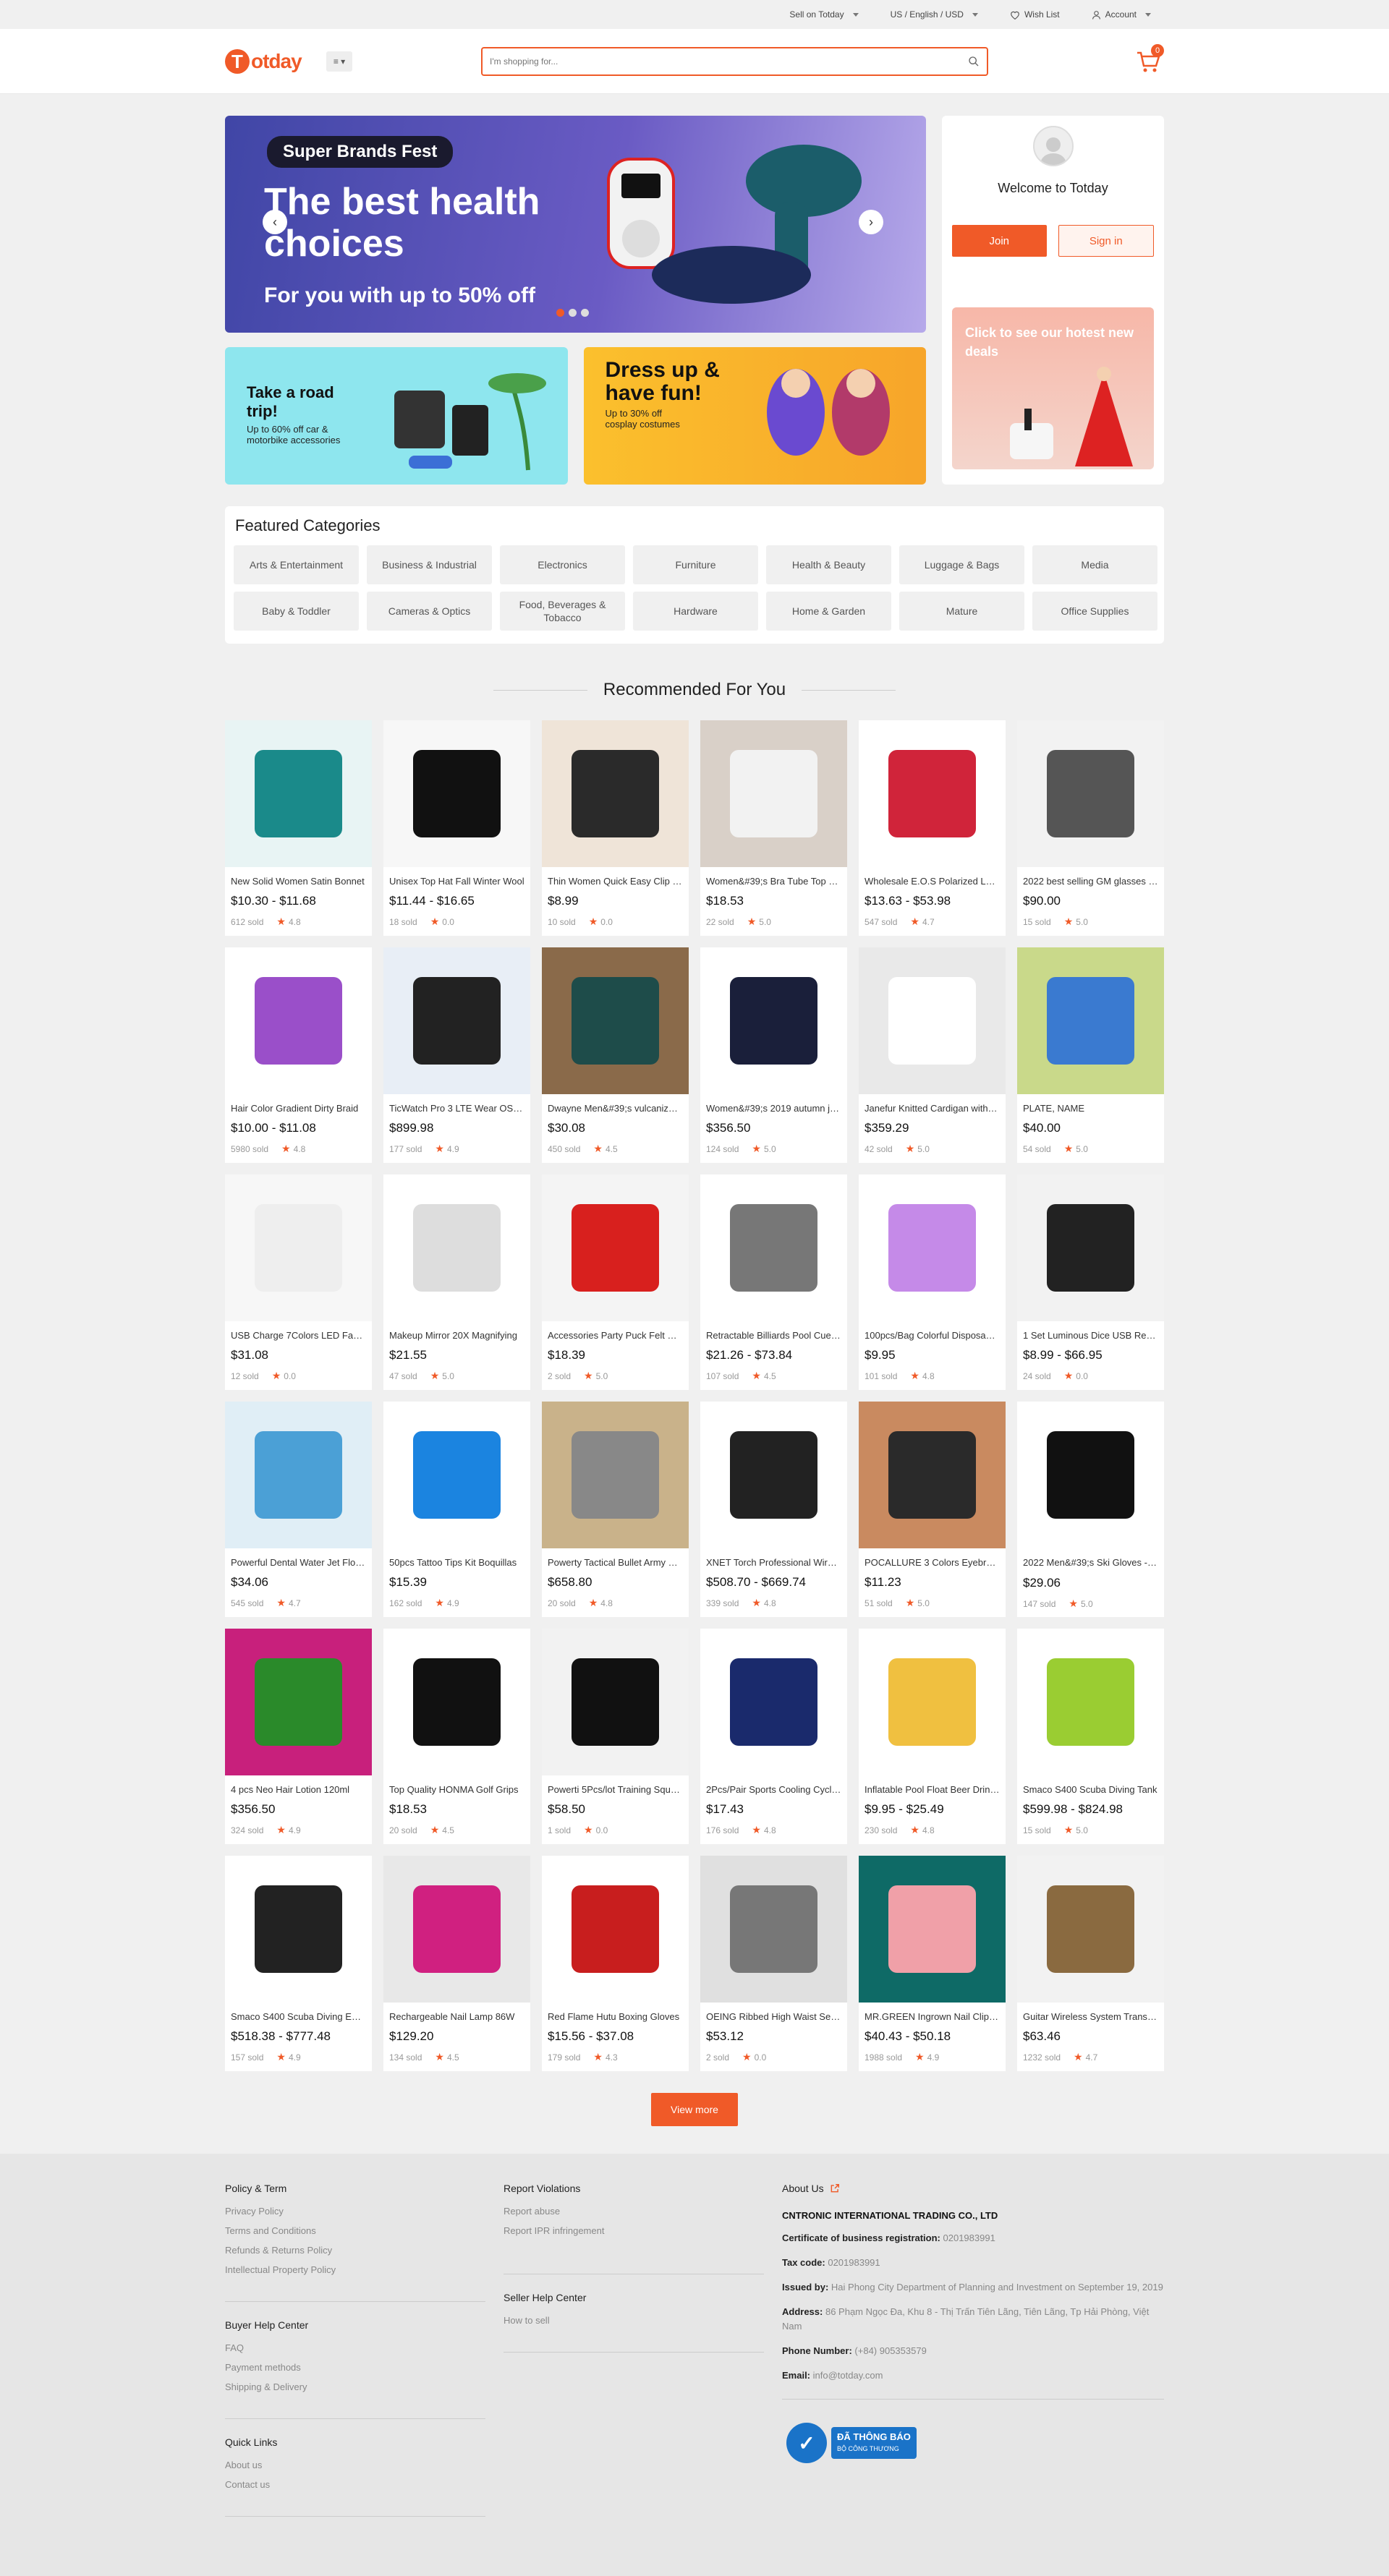 This screenshot has width=1389, height=2576. Describe the element at coordinates (695, 611) in the screenshot. I see `category-chip: Hardware` at that location.